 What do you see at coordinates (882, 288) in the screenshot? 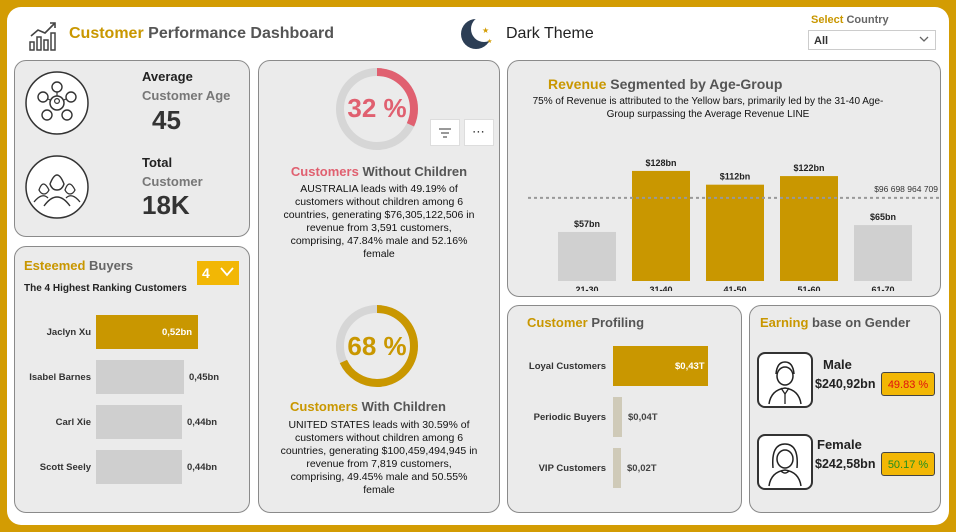
I see `revenue-category-label: 61-70` at bounding box center [882, 288].